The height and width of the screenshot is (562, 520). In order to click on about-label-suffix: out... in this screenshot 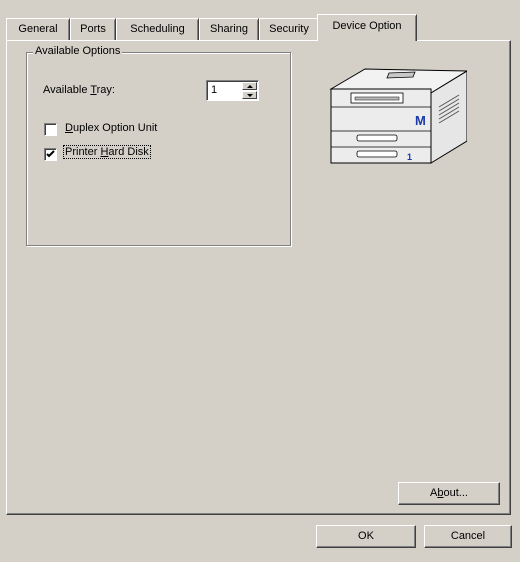, I will do `click(455, 493)`.